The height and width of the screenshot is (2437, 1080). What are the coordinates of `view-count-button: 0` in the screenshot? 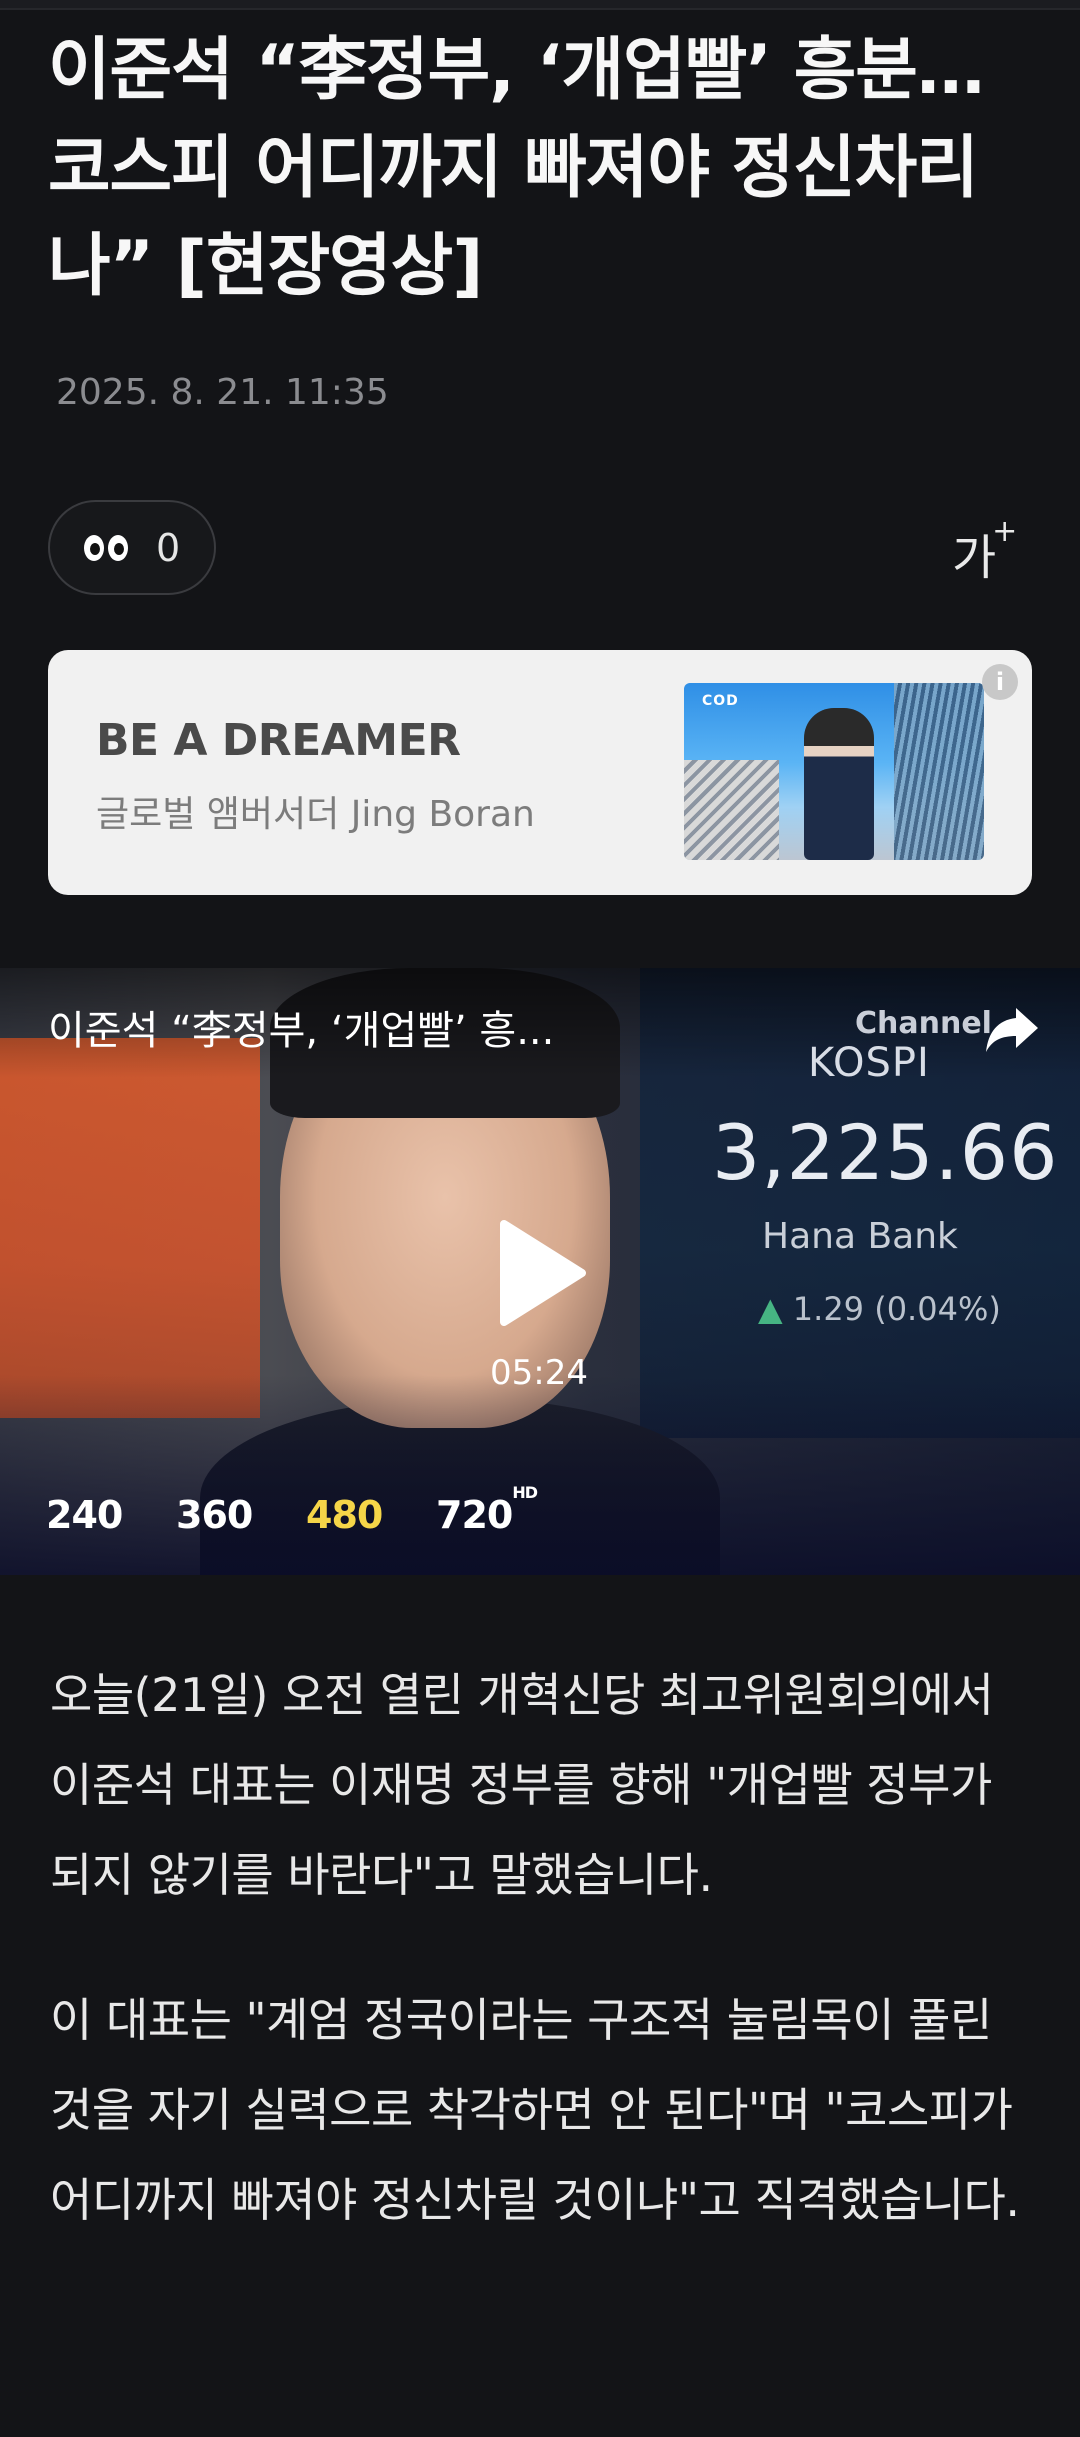 It's located at (132, 547).